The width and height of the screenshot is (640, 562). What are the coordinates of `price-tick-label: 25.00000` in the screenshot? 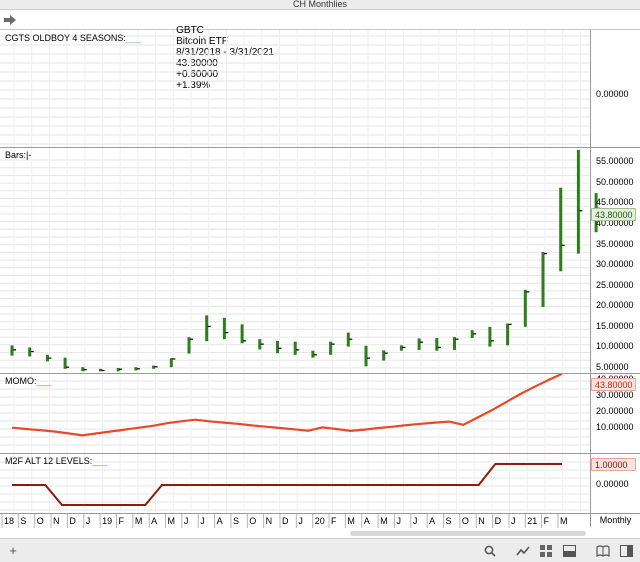 It's located at (615, 284).